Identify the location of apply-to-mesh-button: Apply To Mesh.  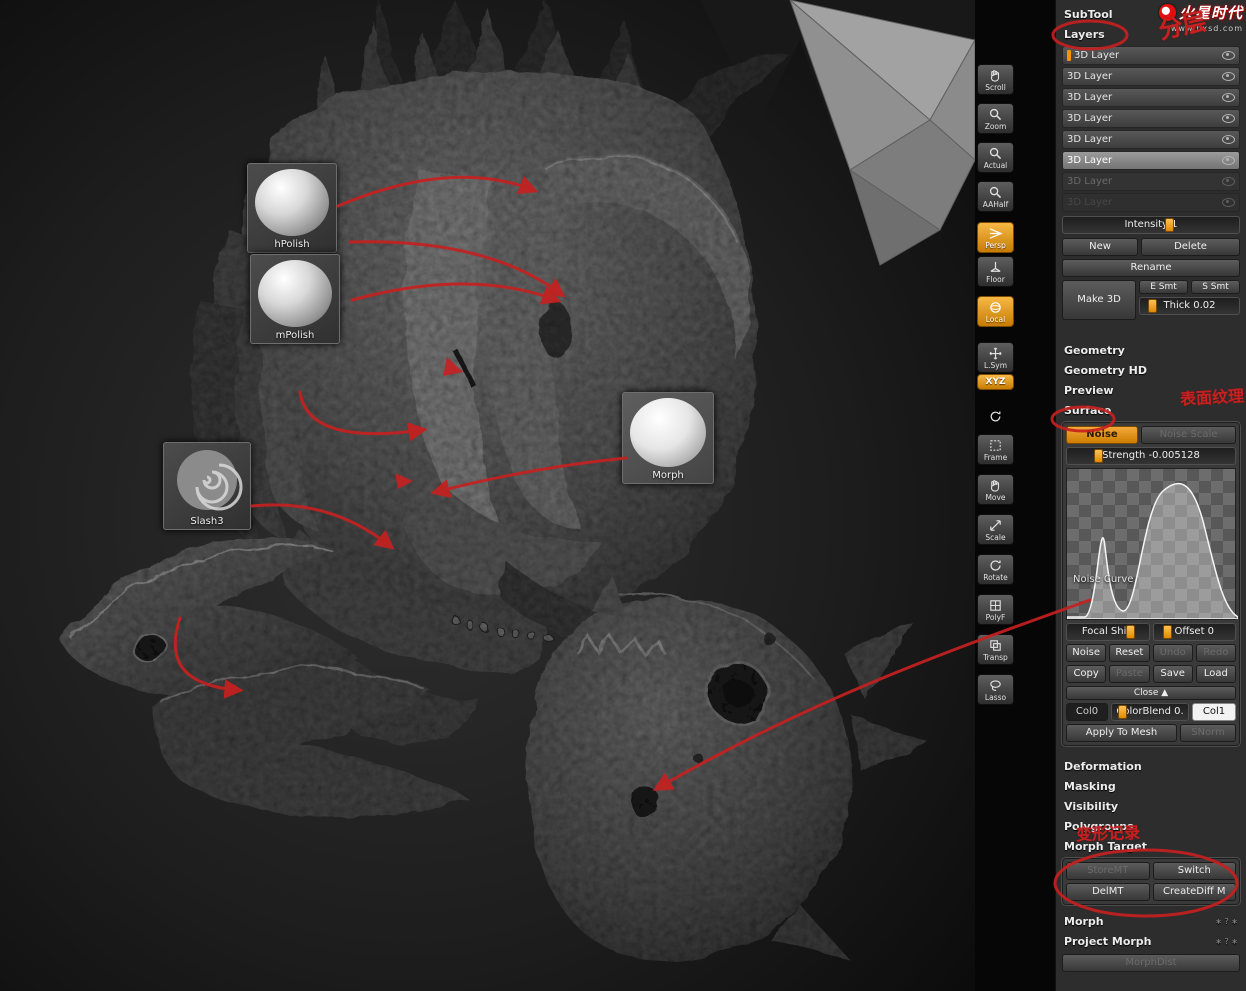
(1121, 733).